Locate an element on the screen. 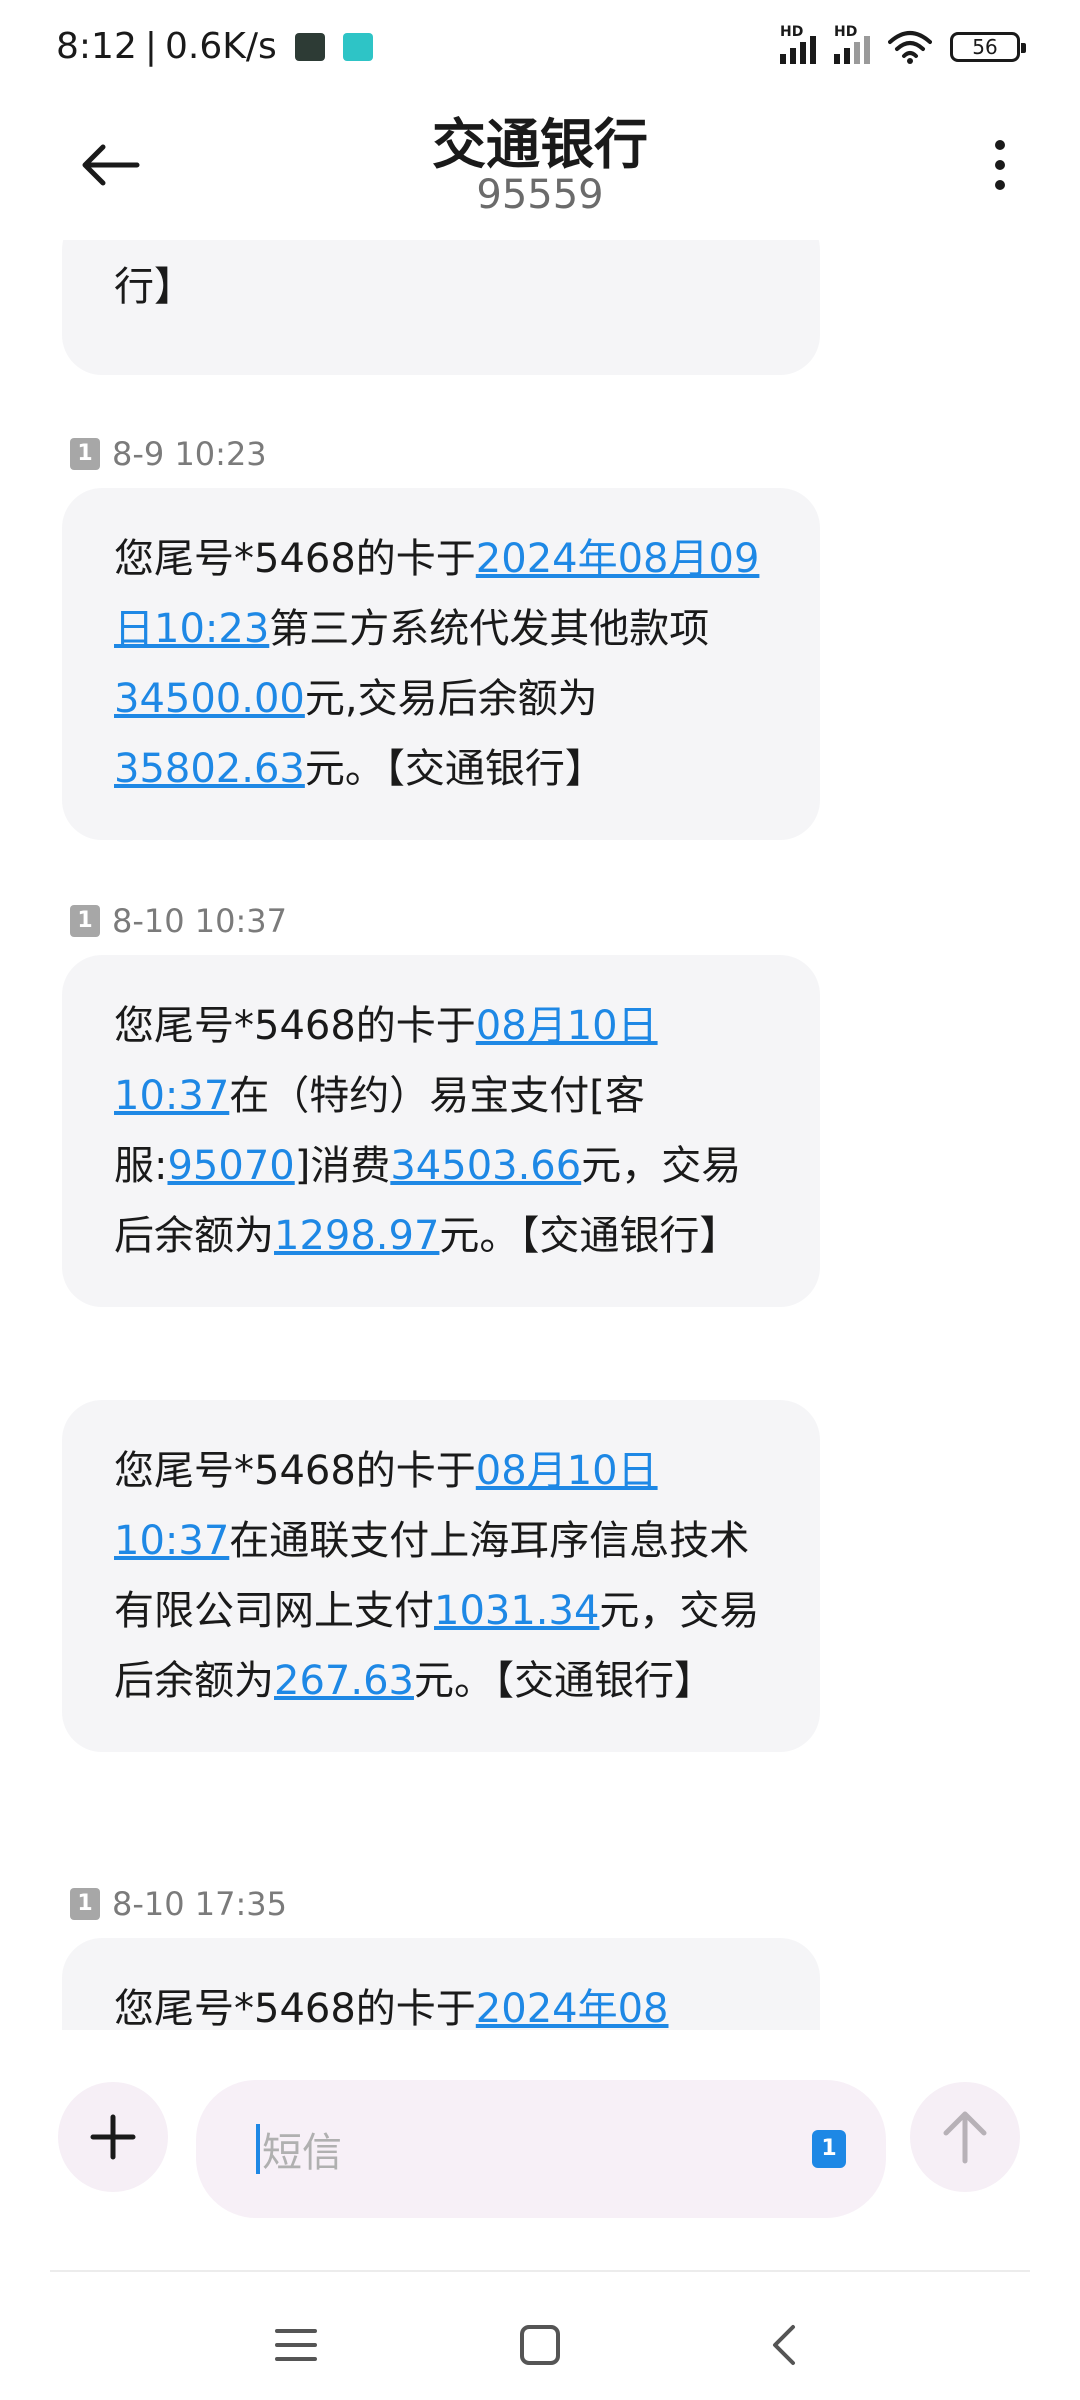 The image size is (1080, 2400). battery-level: 56 is located at coordinates (985, 47).